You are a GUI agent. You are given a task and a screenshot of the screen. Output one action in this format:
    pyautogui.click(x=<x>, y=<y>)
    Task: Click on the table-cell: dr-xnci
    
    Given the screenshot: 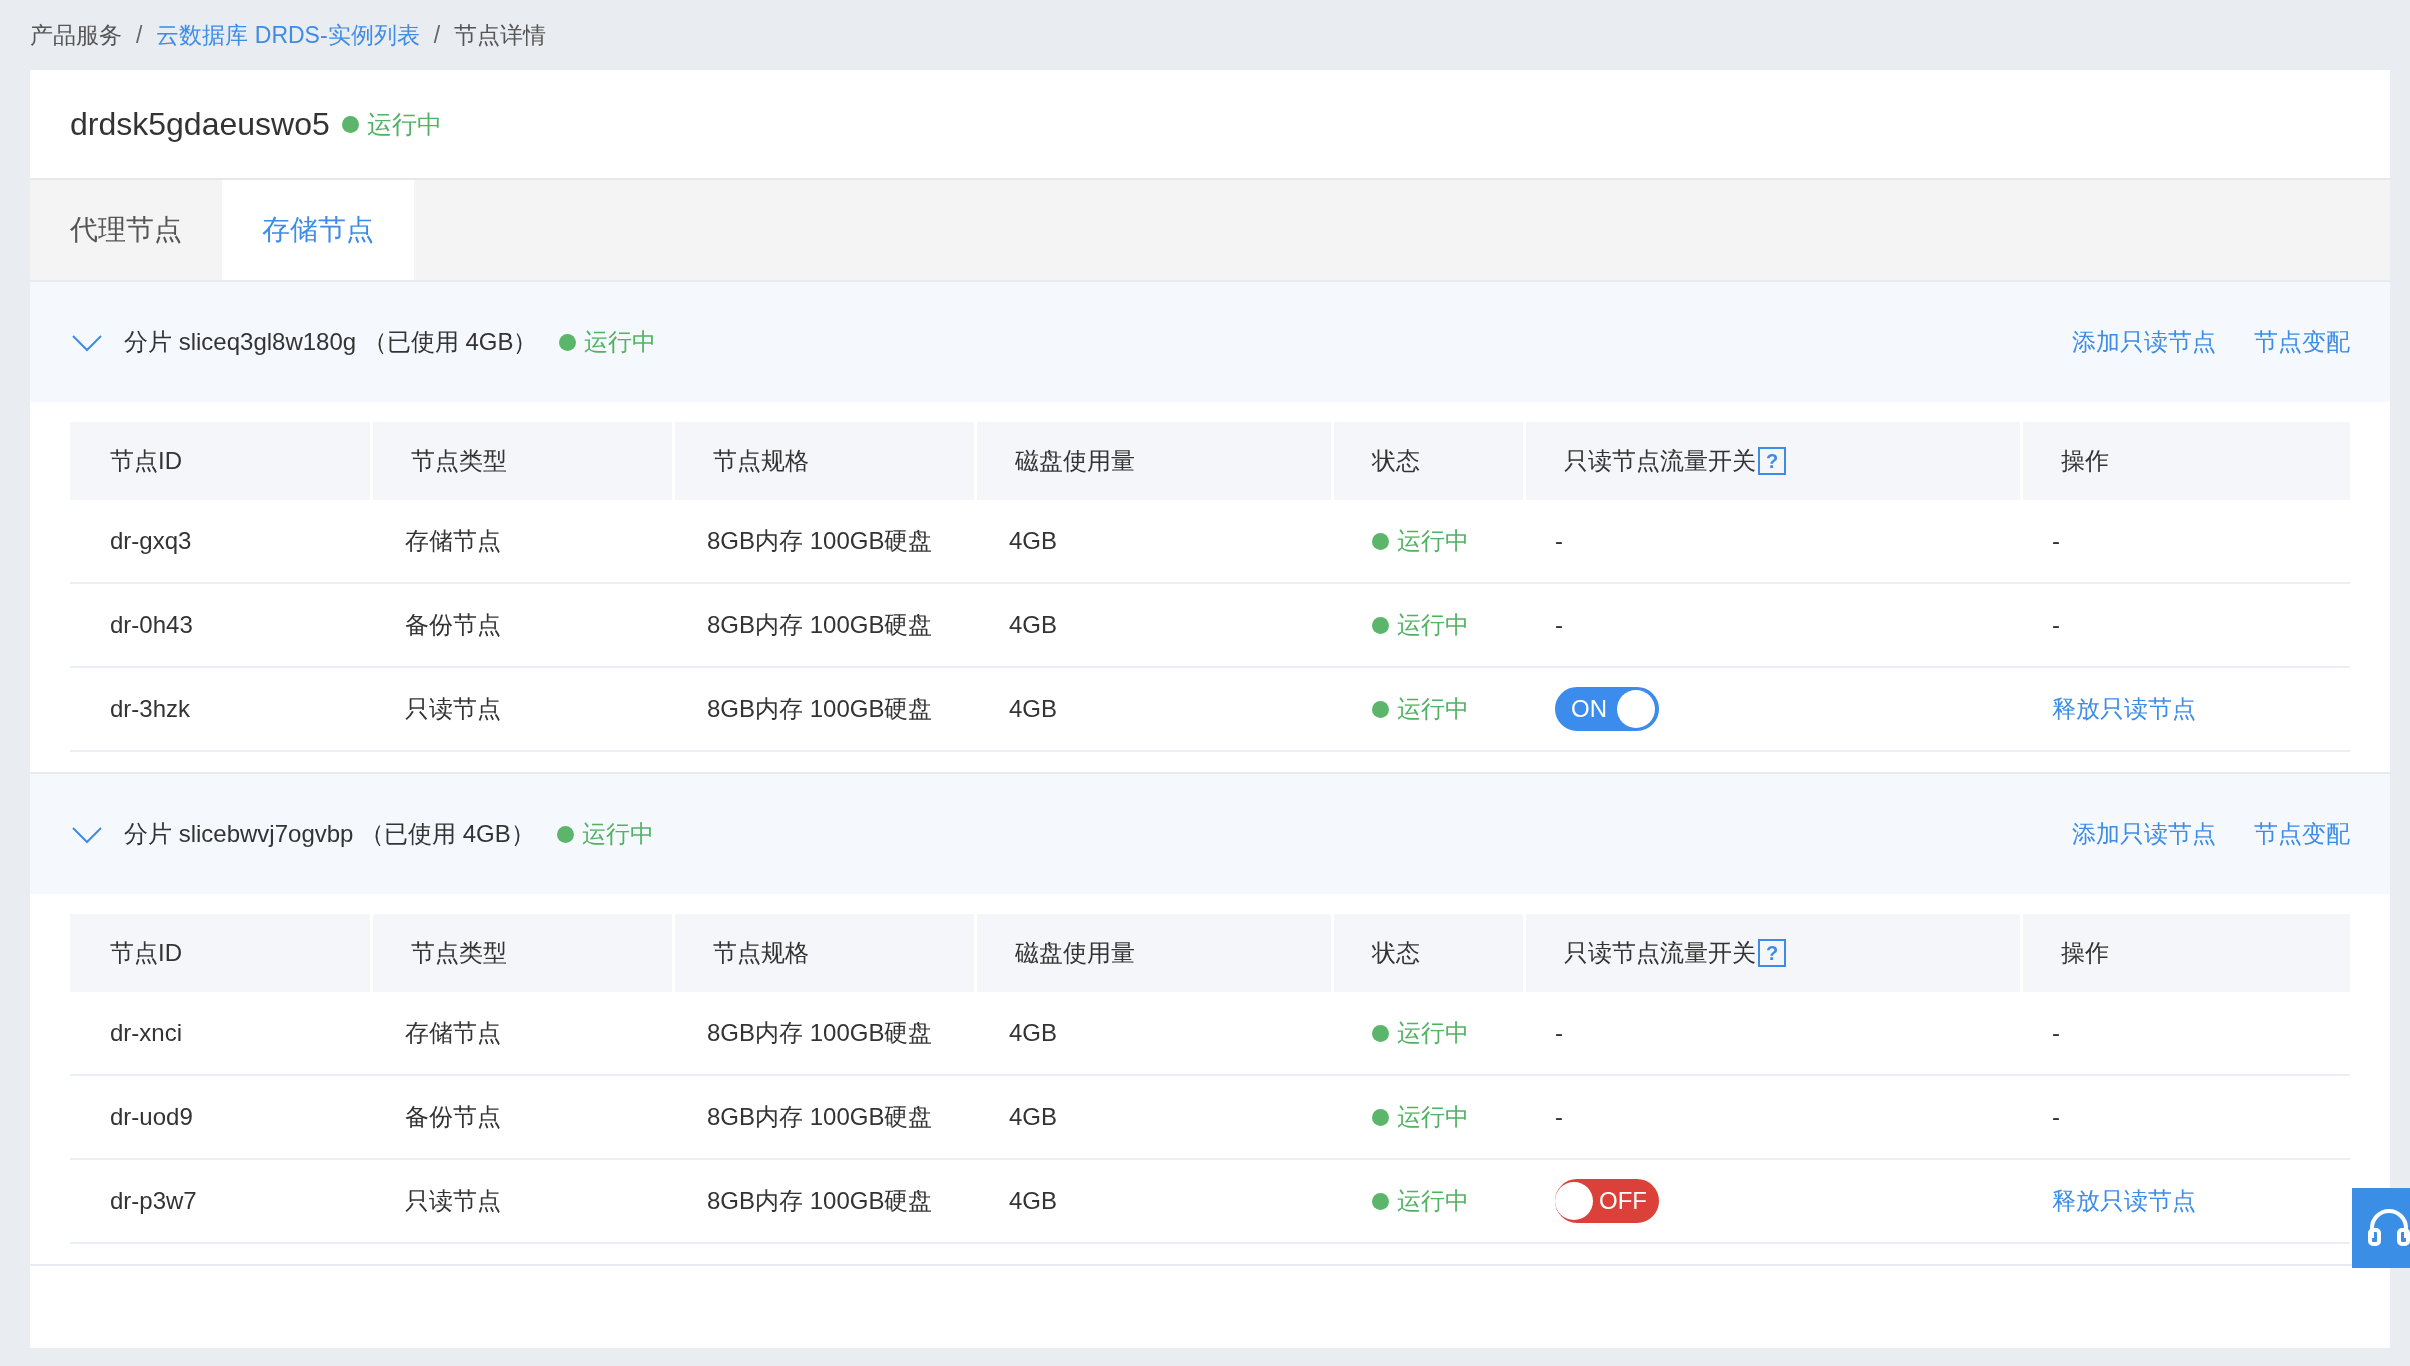 What is the action you would take?
    pyautogui.click(x=146, y=1033)
    